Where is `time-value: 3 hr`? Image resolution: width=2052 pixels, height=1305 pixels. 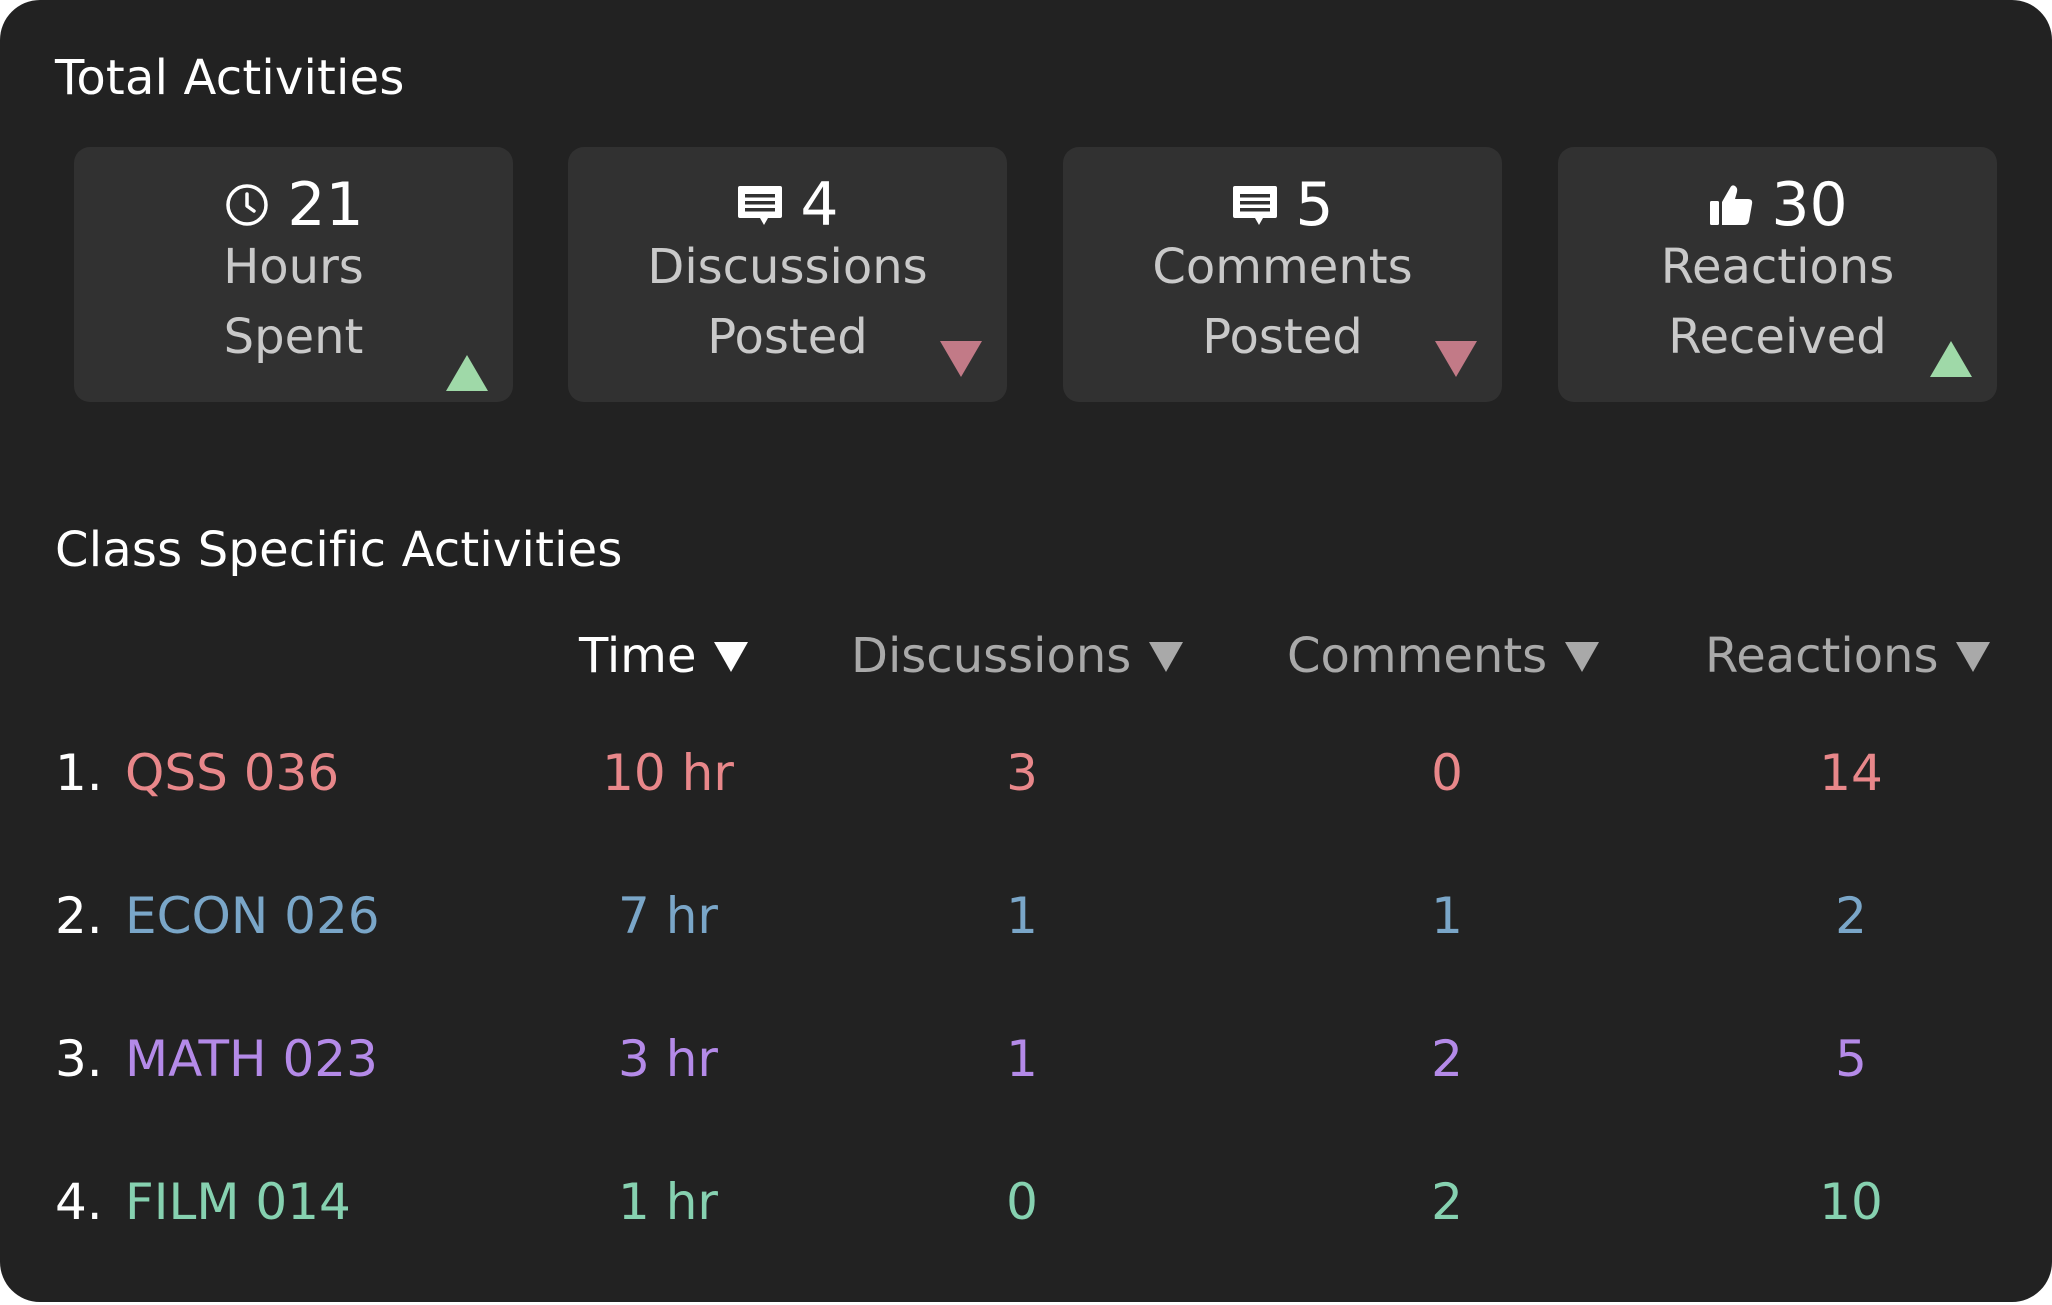 time-value: 3 hr is located at coordinates (668, 1059).